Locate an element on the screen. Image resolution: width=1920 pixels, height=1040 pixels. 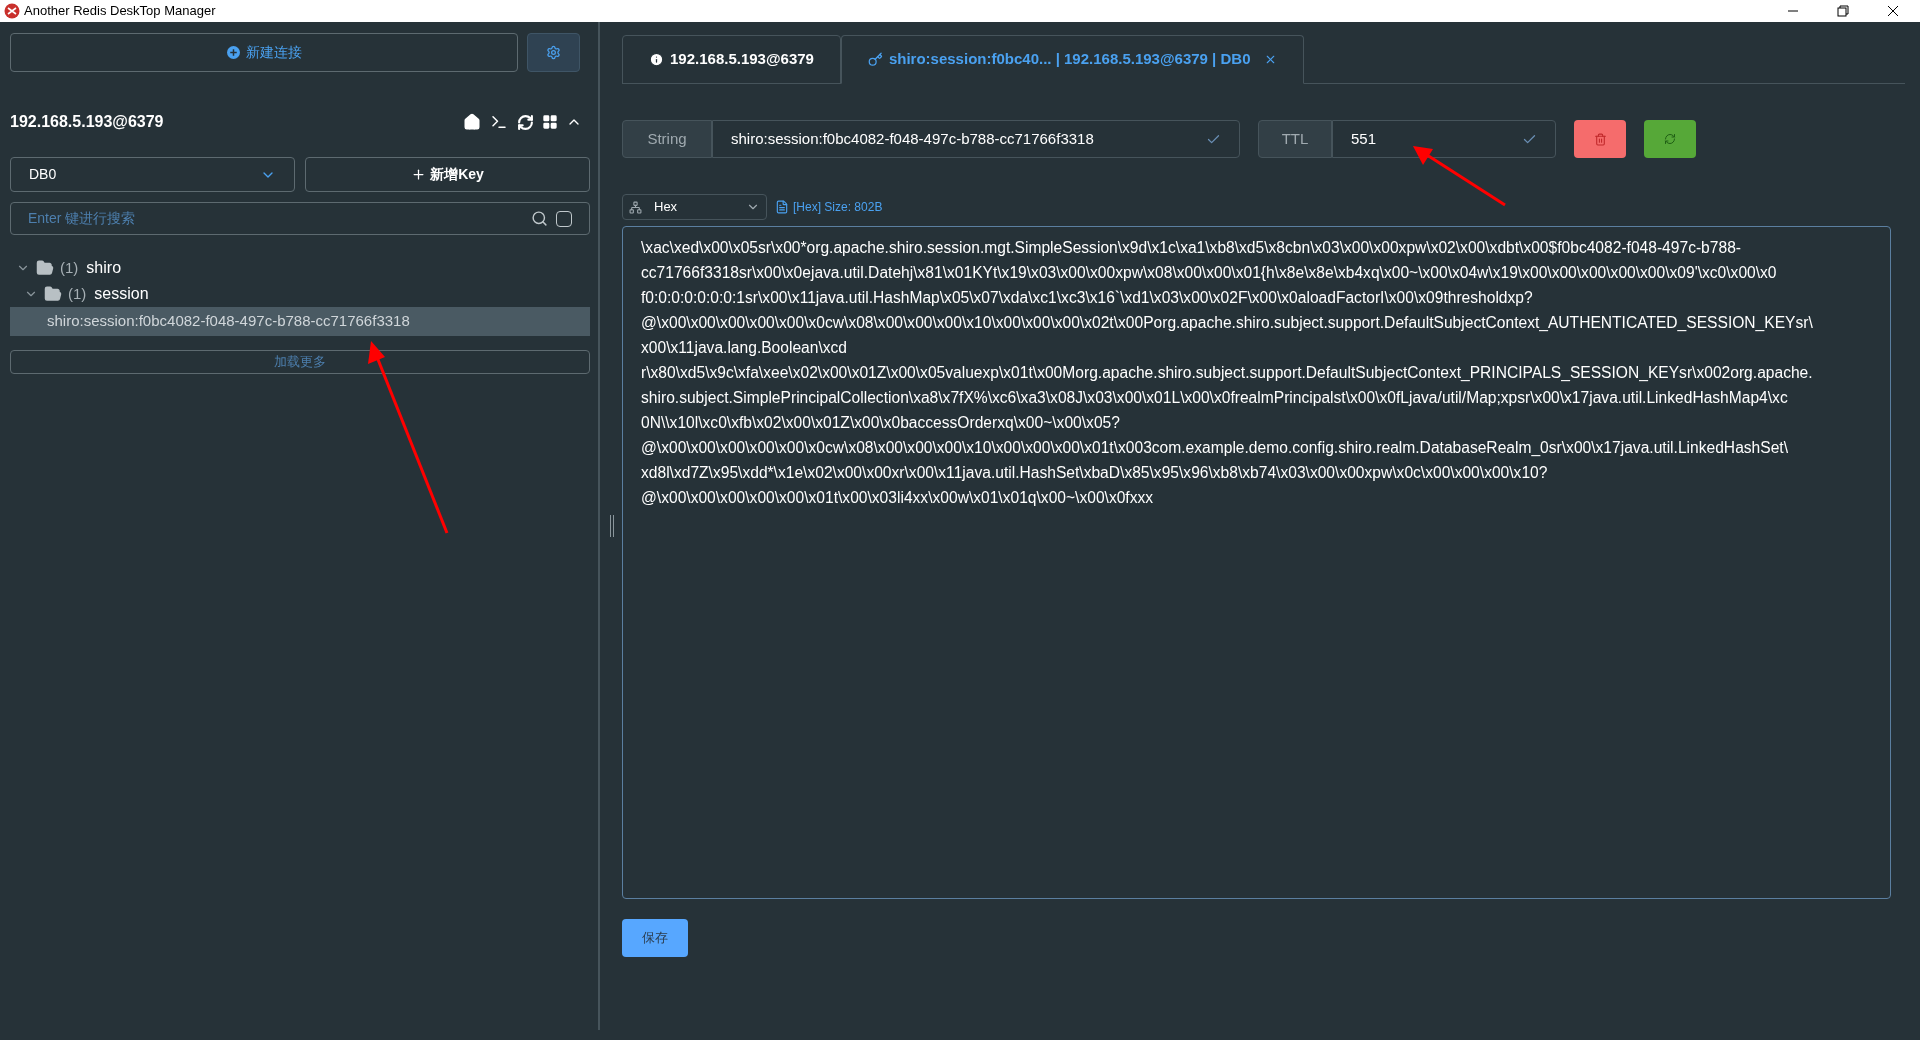
window-title: Another Redis DeskTop Manager is located at coordinates (120, 11).